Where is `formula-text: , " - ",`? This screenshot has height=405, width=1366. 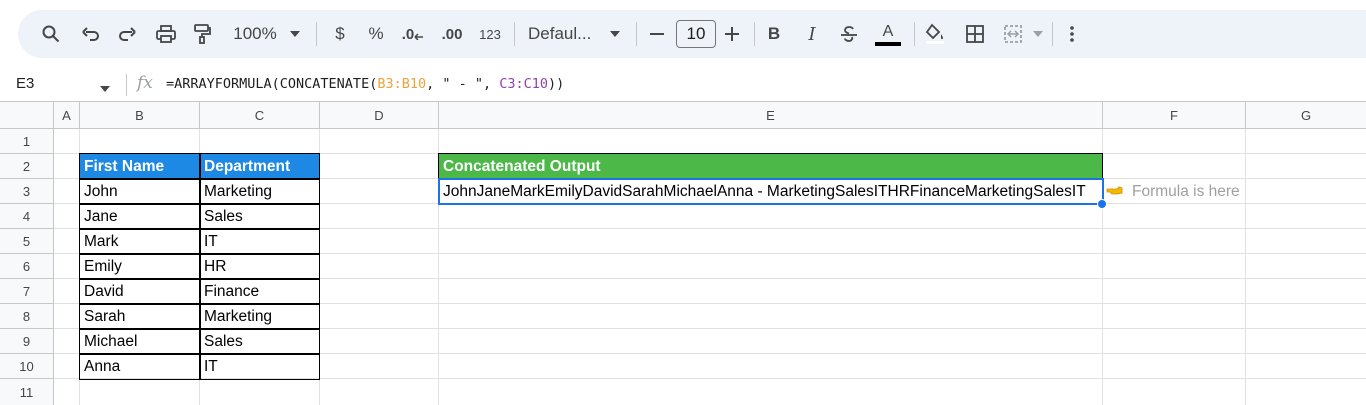
formula-text: , " - ", is located at coordinates (463, 84).